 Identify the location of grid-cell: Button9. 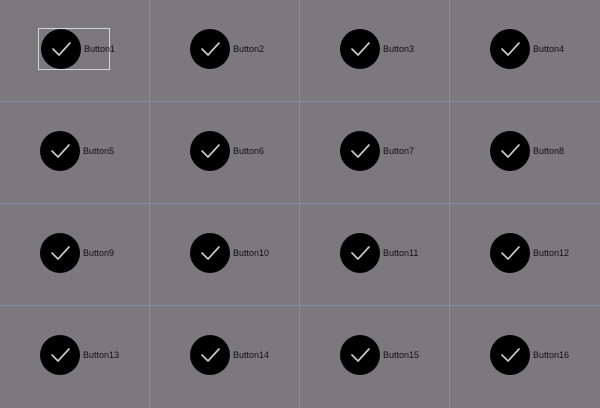
(75, 255).